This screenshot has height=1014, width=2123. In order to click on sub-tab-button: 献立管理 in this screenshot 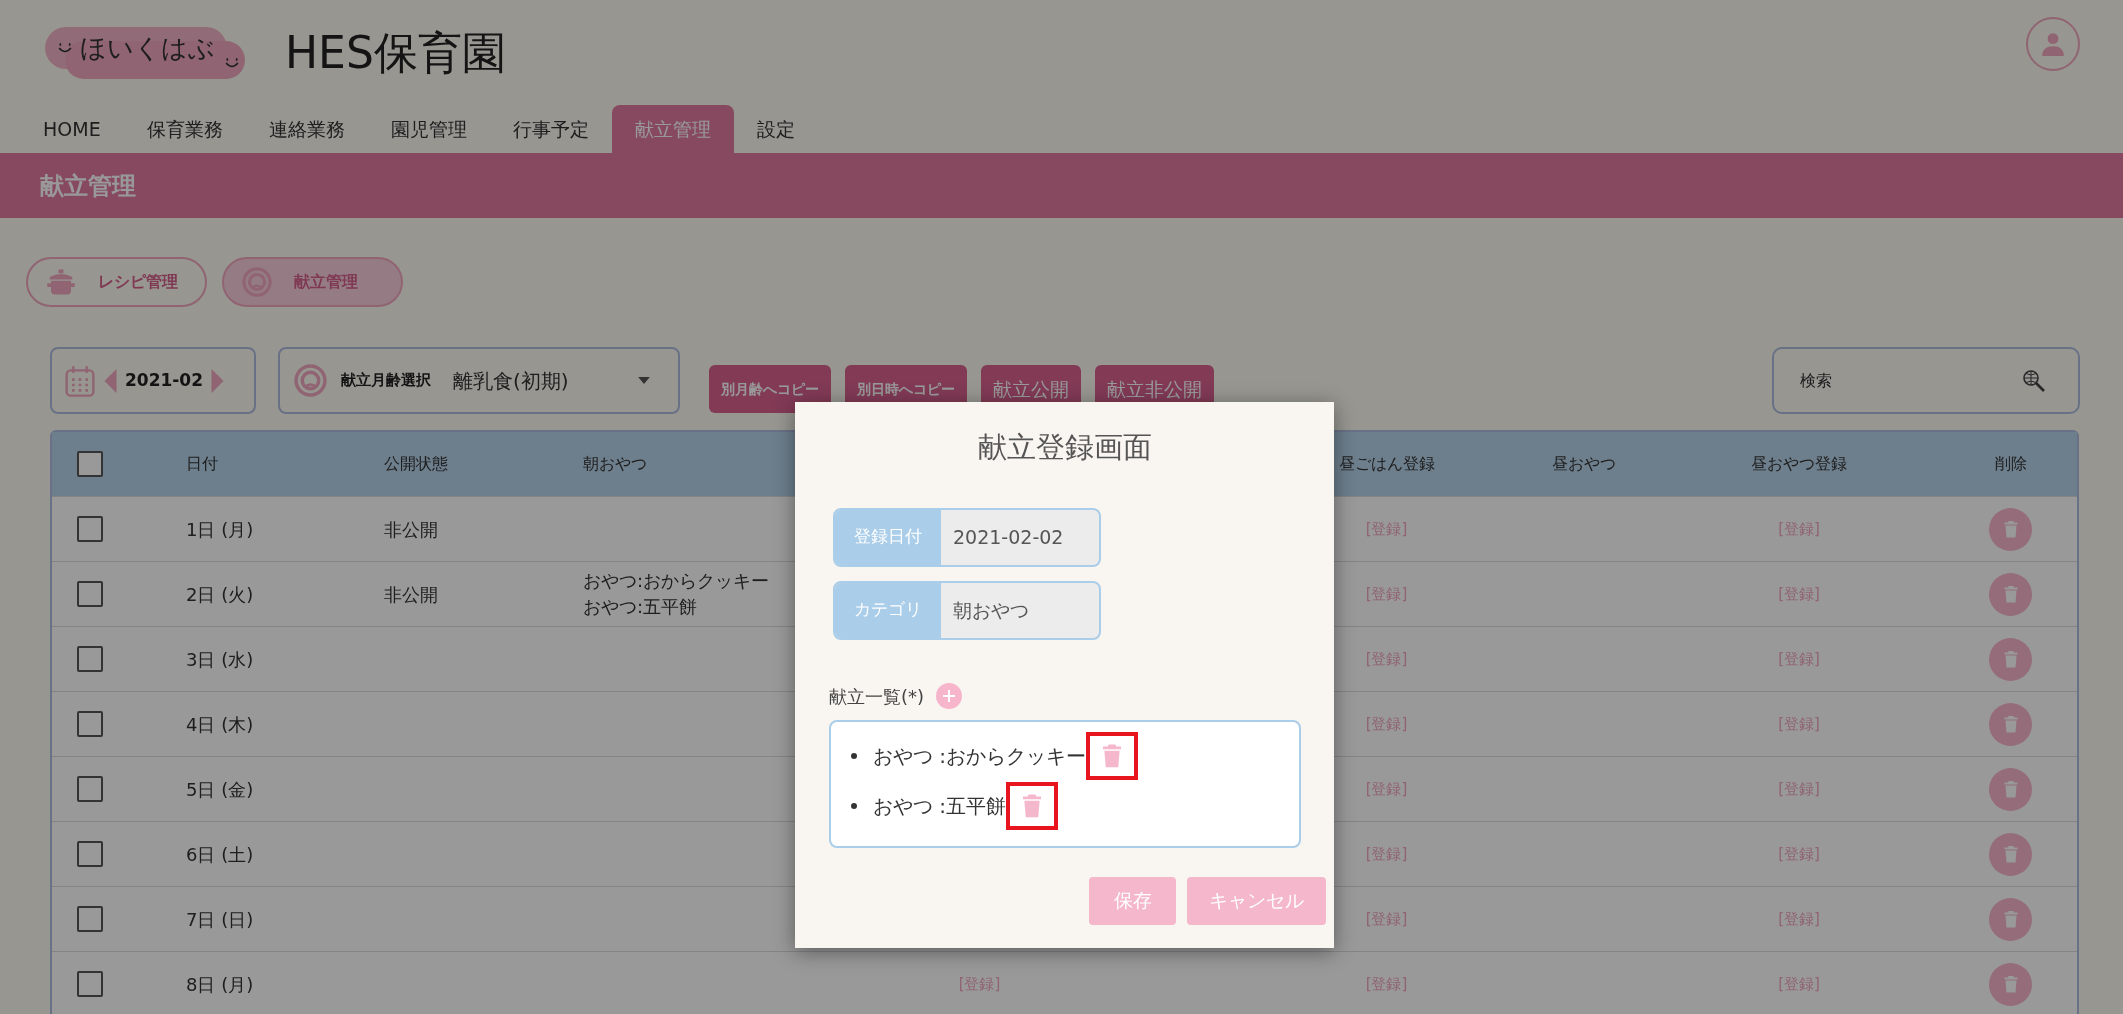, I will do `click(312, 282)`.